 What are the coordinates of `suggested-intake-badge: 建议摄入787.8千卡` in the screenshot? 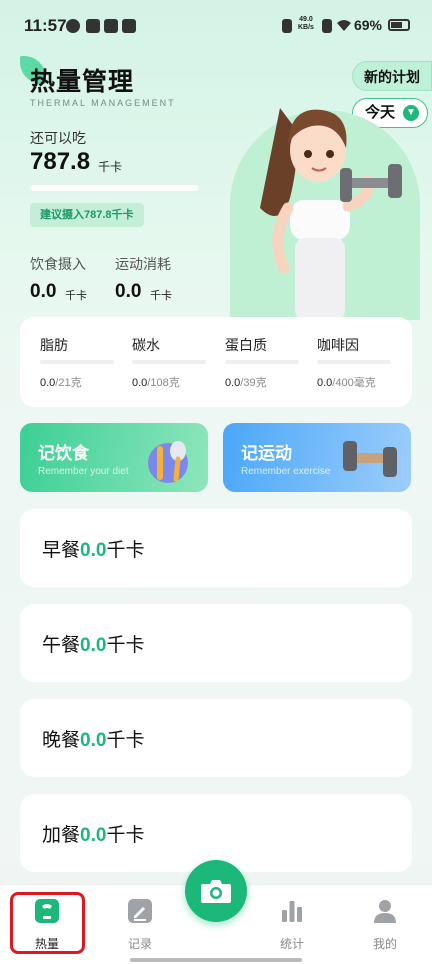 It's located at (87, 215).